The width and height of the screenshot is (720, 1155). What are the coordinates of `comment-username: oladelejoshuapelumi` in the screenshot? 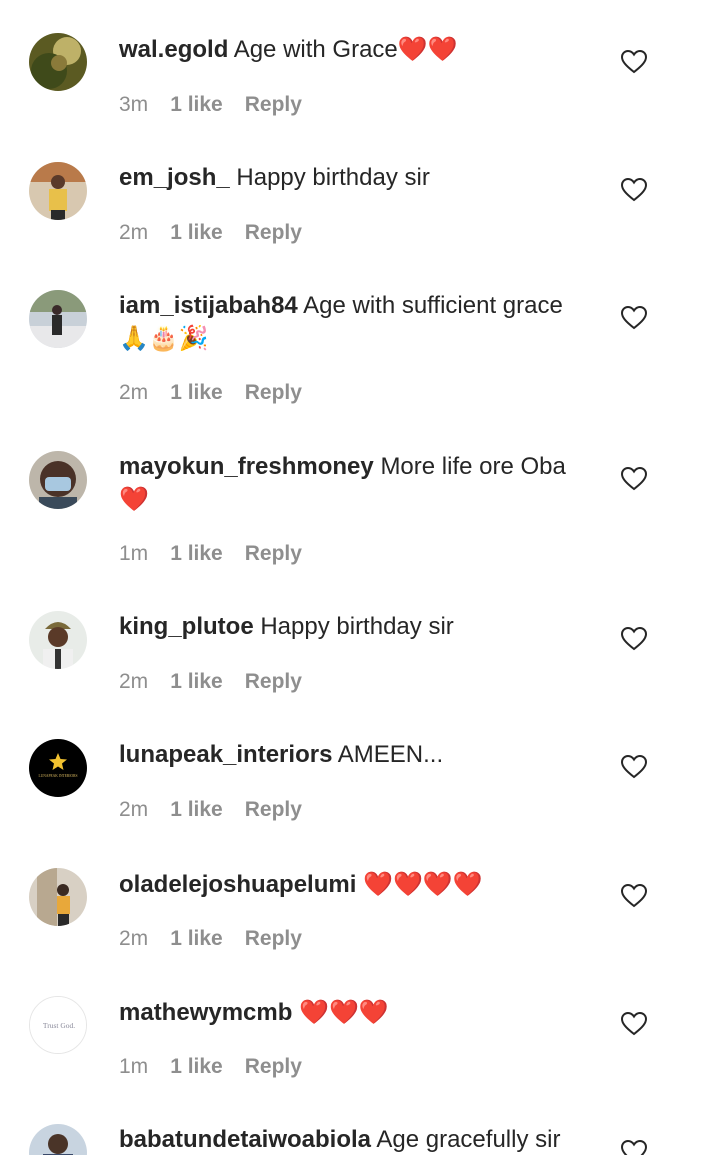 It's located at (237, 884).